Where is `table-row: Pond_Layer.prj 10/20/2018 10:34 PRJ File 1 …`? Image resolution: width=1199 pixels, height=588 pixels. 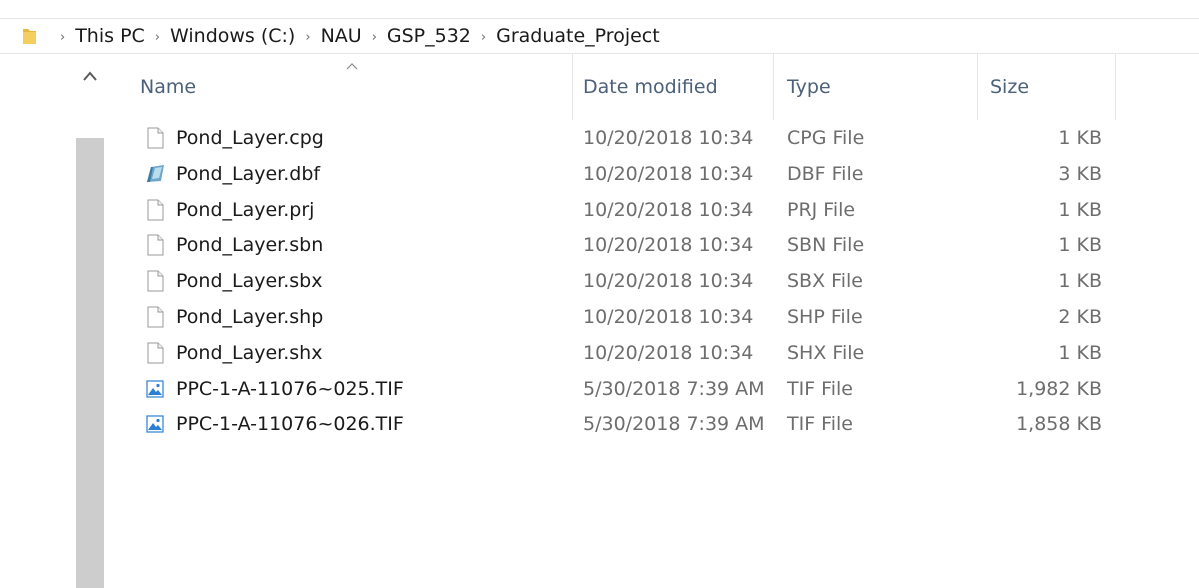
table-row: Pond_Layer.prj 10/20/2018 10:34 PRJ File 1 … is located at coordinates (651, 210).